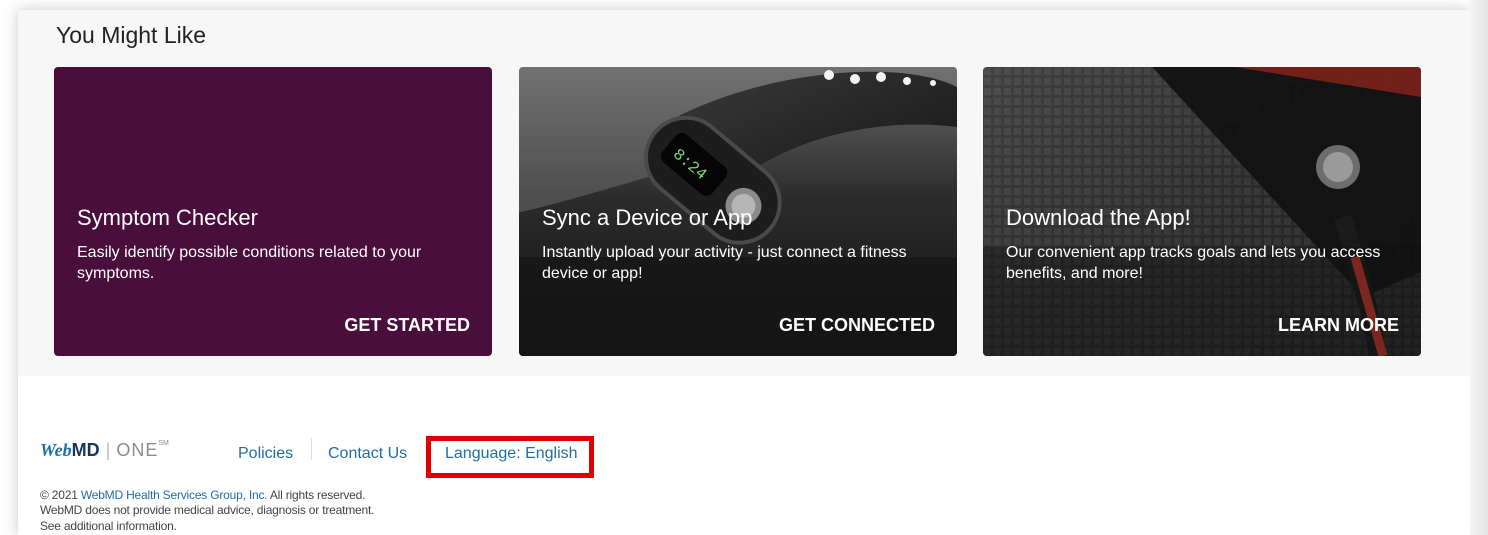  Describe the element at coordinates (108, 526) in the screenshot. I see `additional-info-link: See additional information.` at that location.